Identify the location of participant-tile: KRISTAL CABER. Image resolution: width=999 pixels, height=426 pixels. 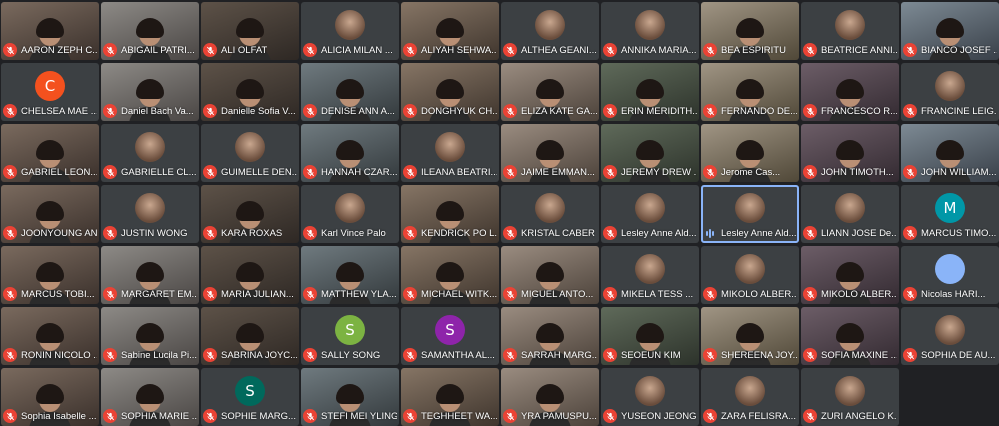
(550, 214).